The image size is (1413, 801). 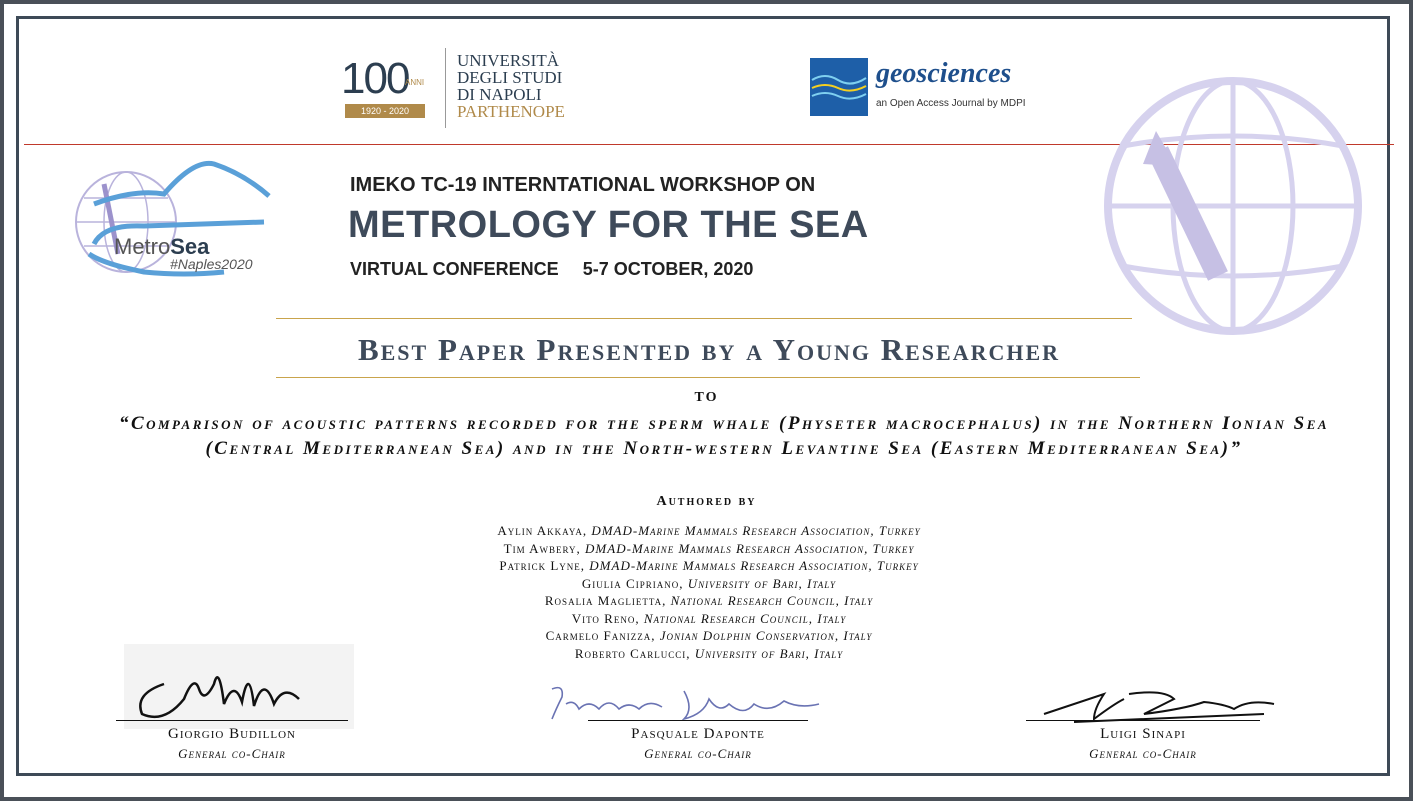 I want to click on award-to: TO, so click(x=706, y=397).